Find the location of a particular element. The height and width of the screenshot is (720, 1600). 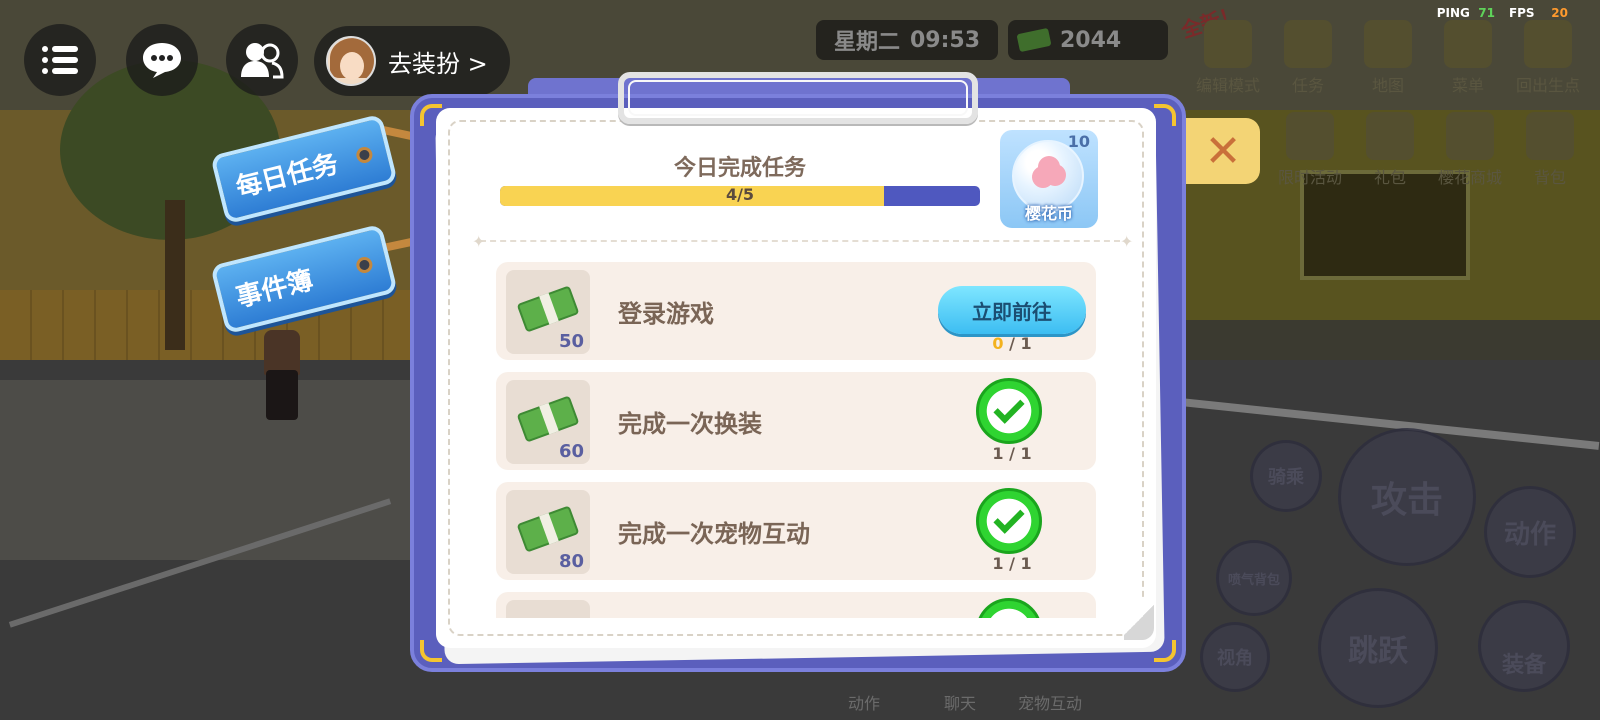

tree-trunk is located at coordinates (175, 275).